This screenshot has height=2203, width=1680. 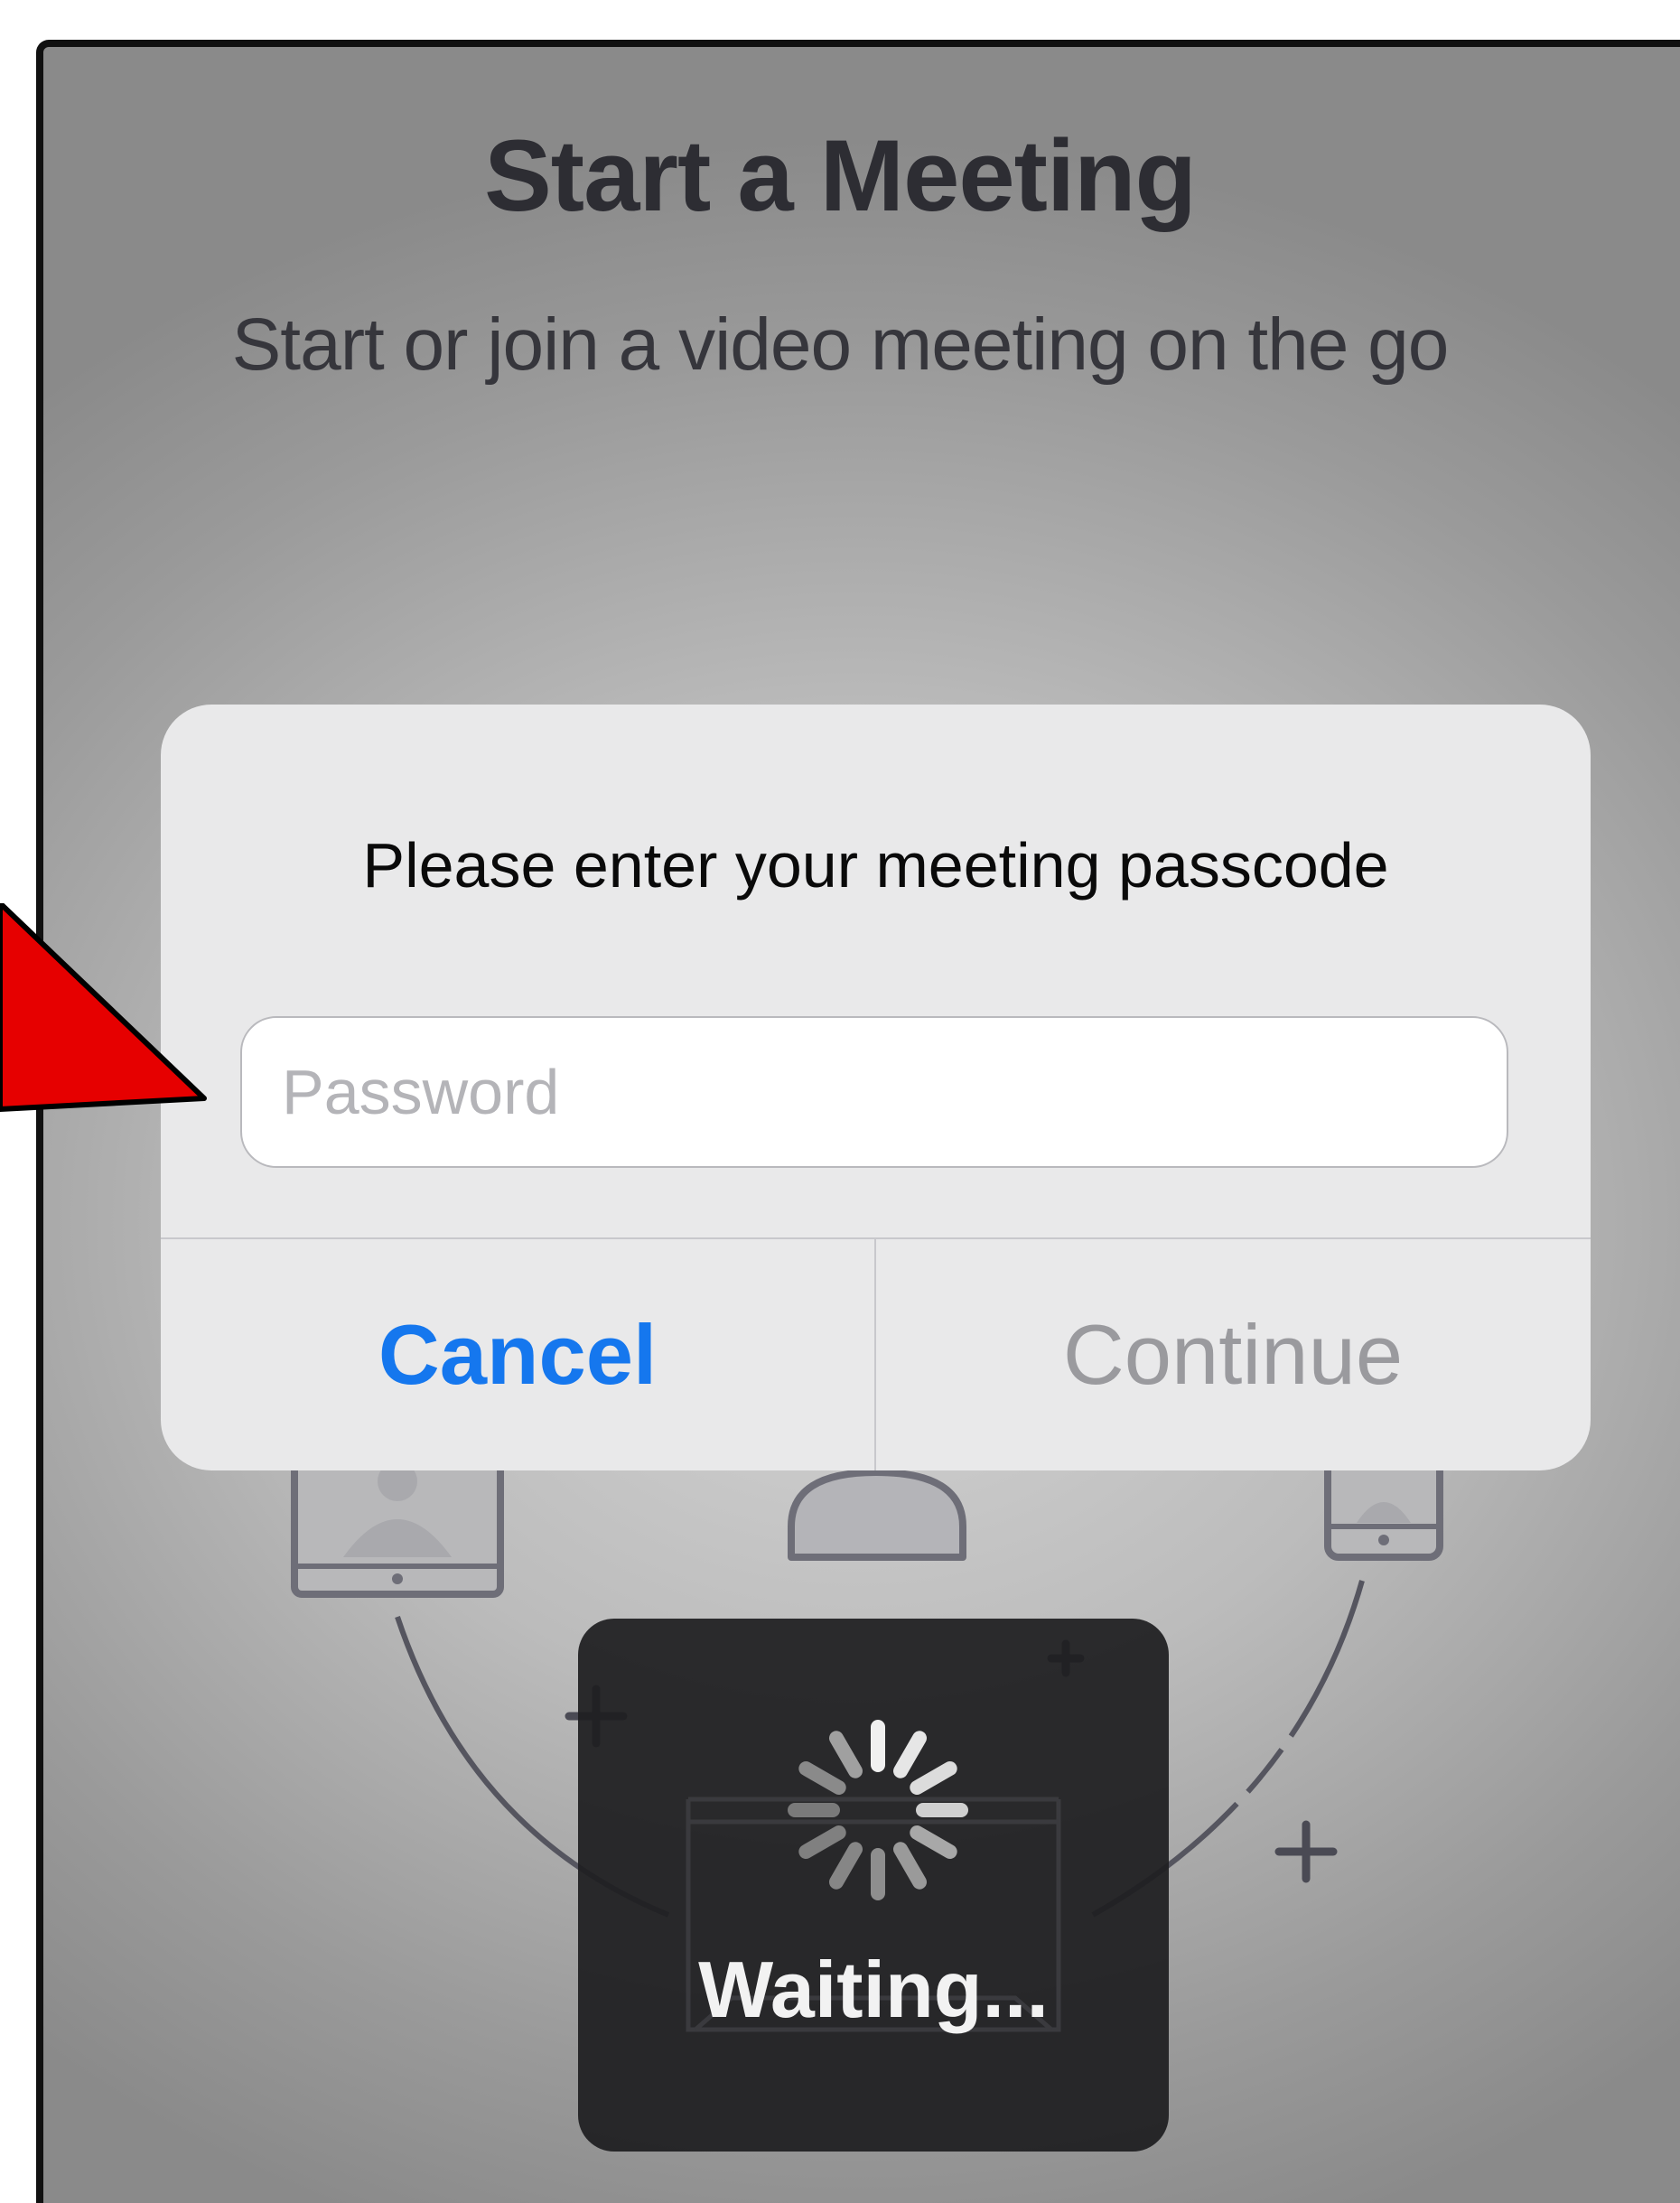 I want to click on annotation-arrow, so click(x=103, y=1007).